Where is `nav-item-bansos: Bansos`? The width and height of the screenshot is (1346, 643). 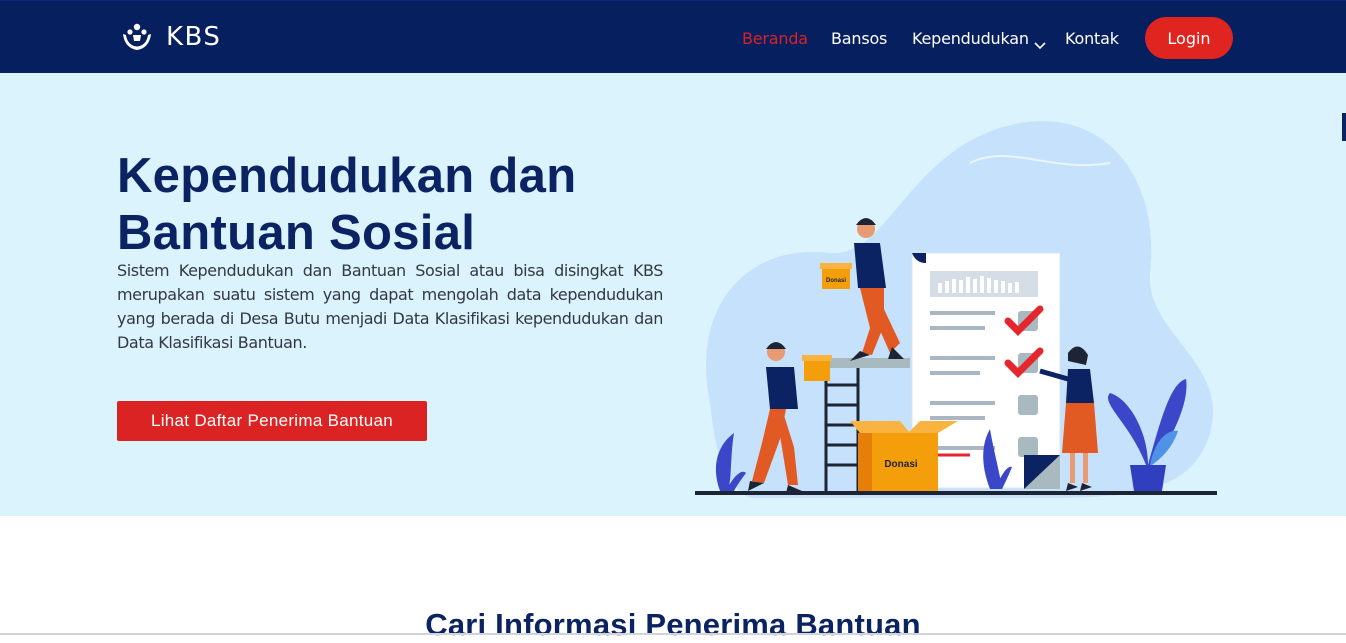 nav-item-bansos: Bansos is located at coordinates (859, 39).